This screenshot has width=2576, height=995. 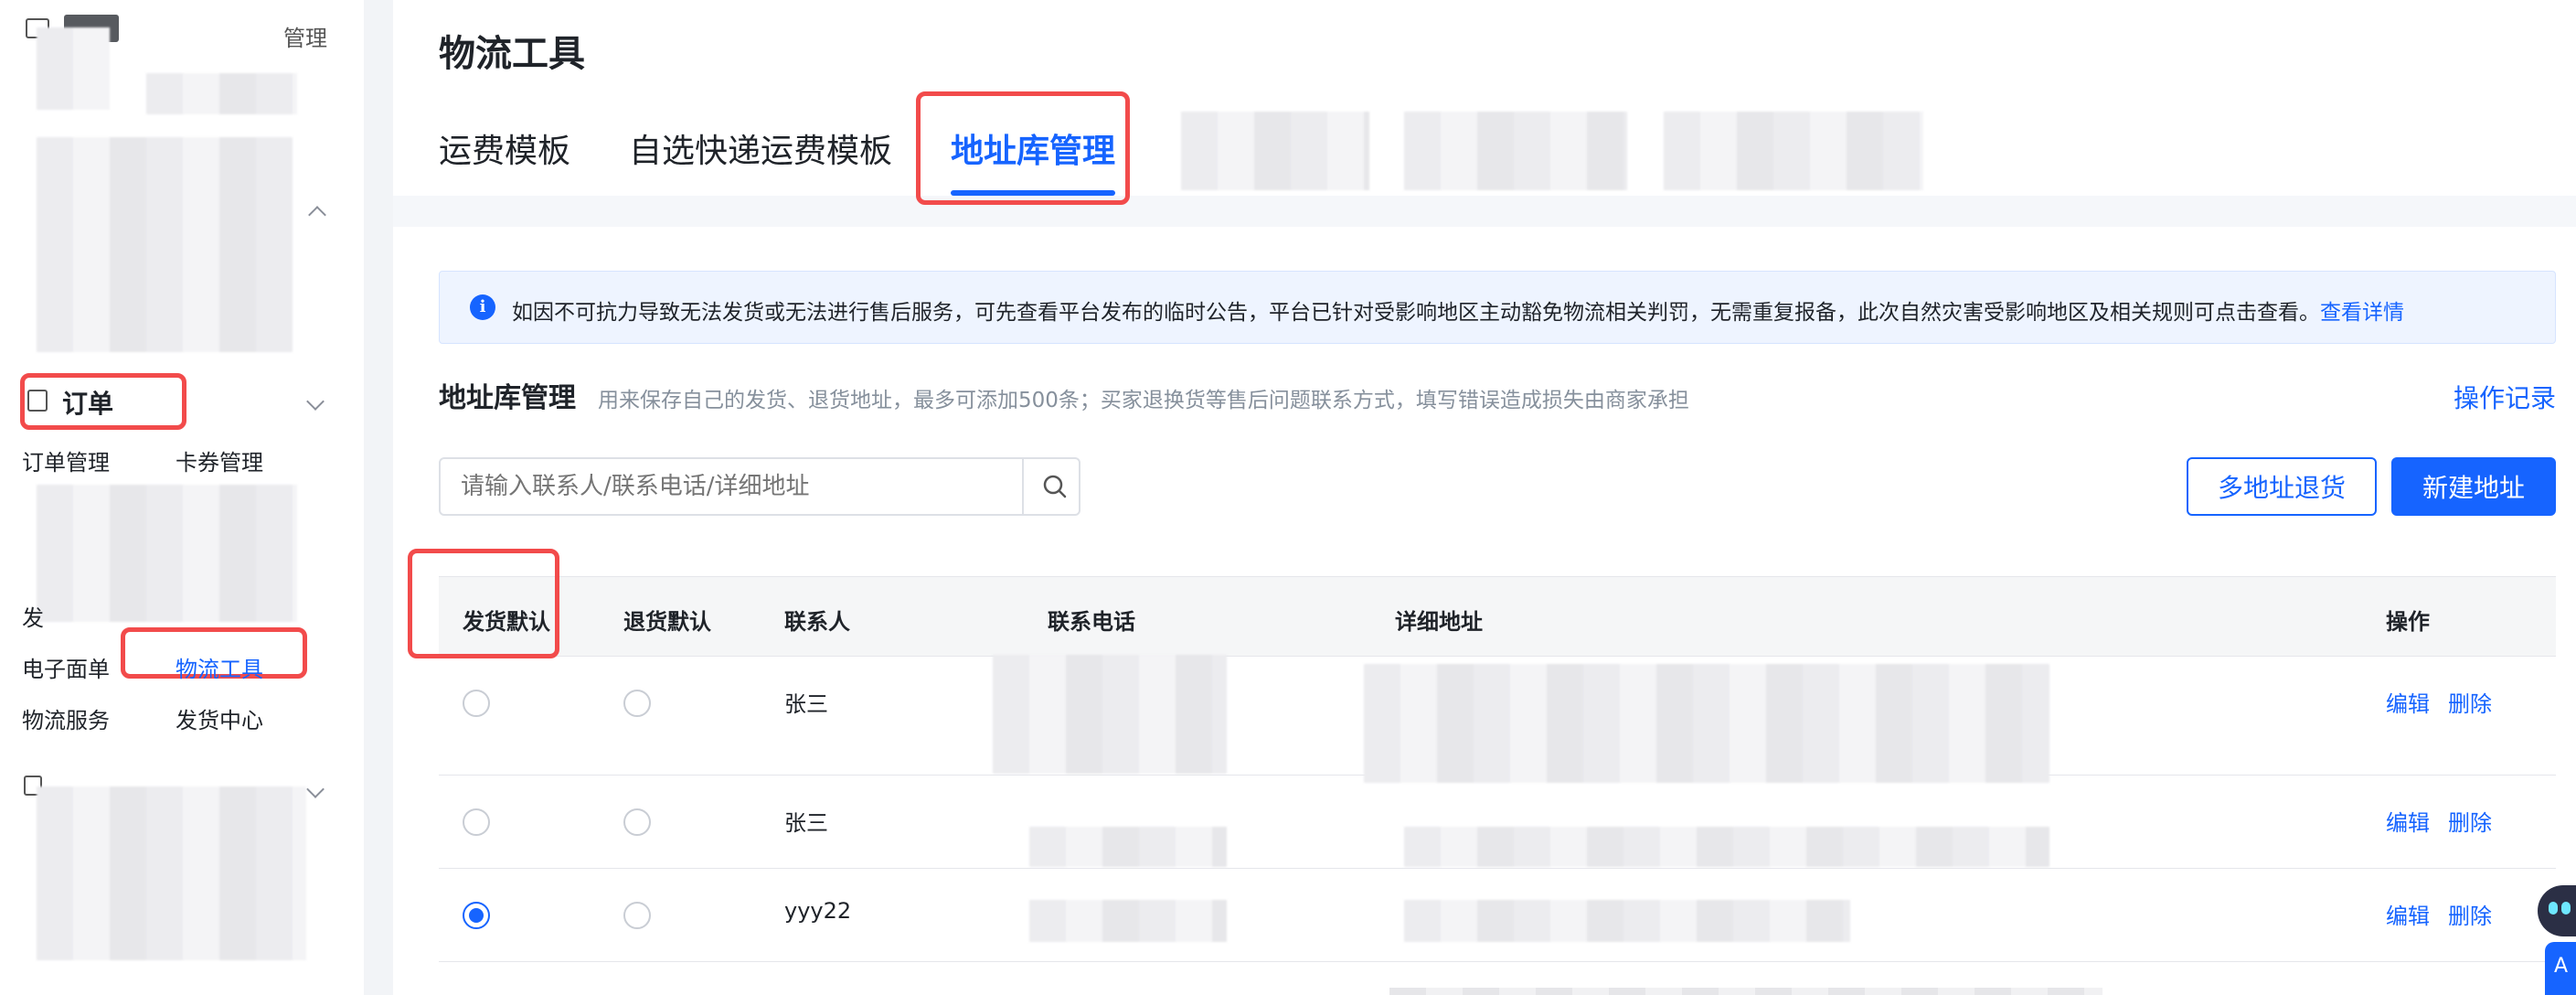 I want to click on document-icon, so click(x=38, y=401).